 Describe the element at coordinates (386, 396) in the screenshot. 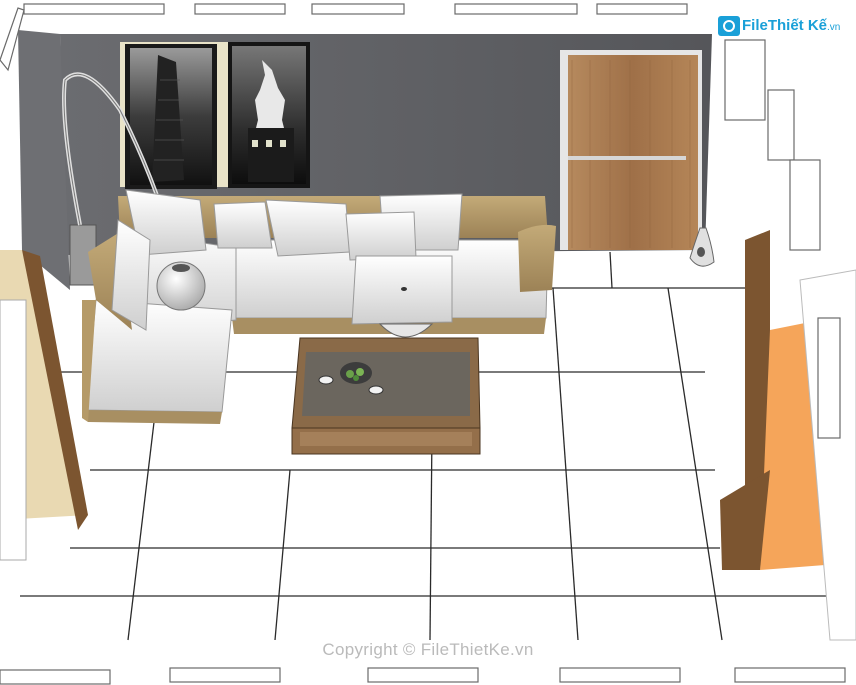

I see `coffee-table` at that location.